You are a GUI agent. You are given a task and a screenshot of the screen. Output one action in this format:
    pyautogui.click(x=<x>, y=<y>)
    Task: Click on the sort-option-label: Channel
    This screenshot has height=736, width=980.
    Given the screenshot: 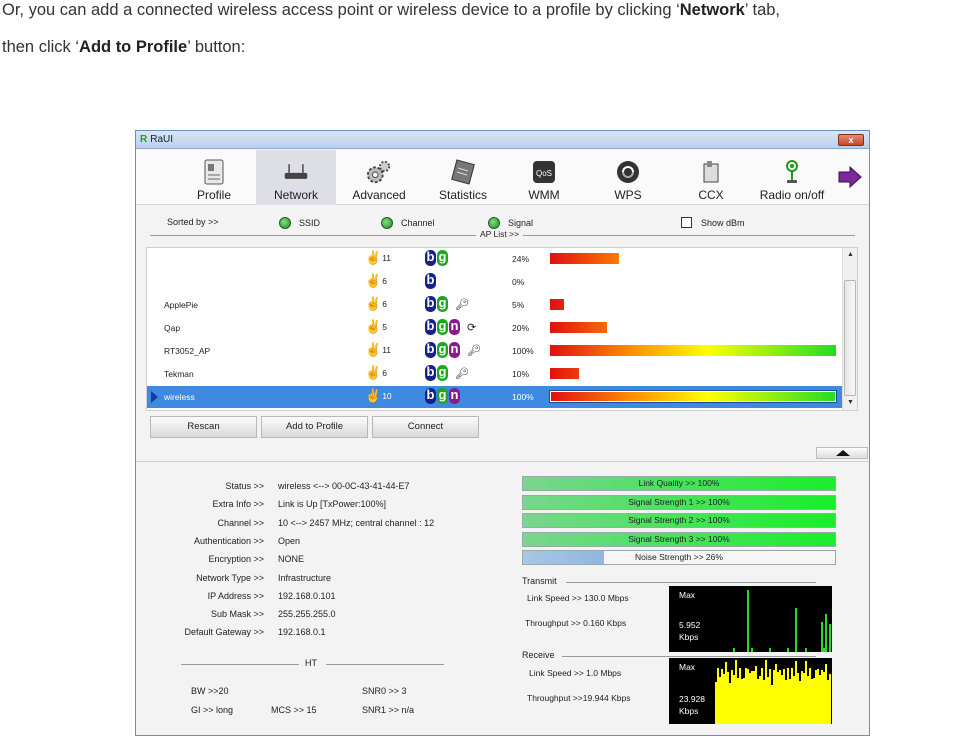 What is the action you would take?
    pyautogui.click(x=418, y=223)
    